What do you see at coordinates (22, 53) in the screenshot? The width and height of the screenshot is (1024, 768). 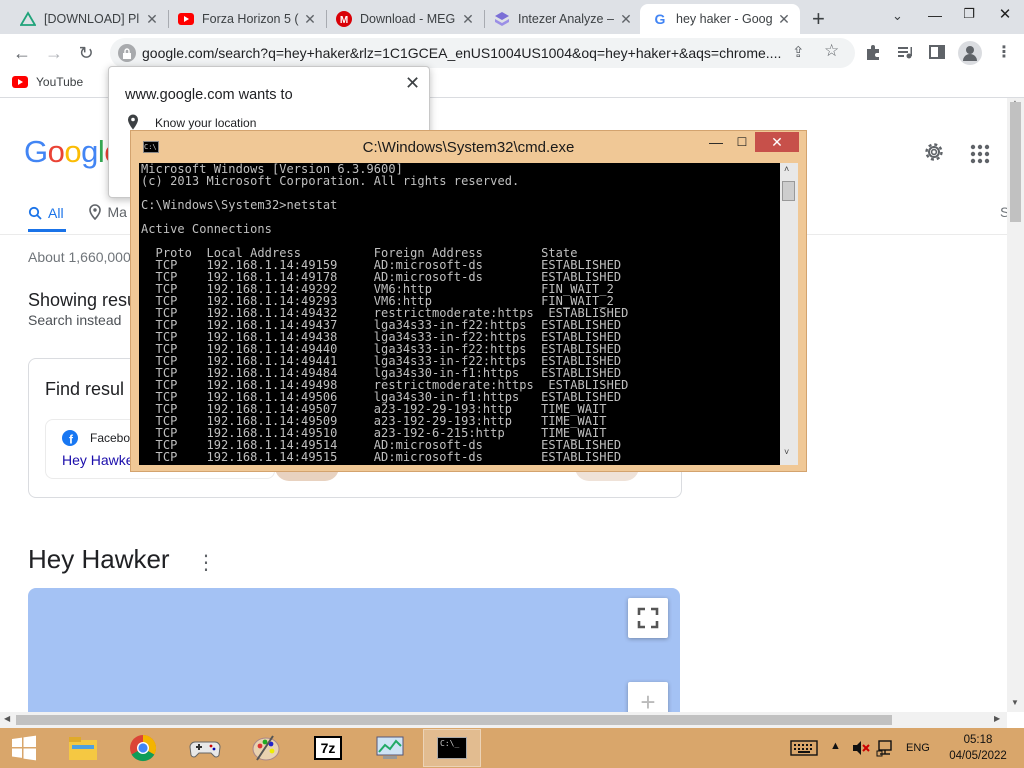 I see `back-button: ←` at bounding box center [22, 53].